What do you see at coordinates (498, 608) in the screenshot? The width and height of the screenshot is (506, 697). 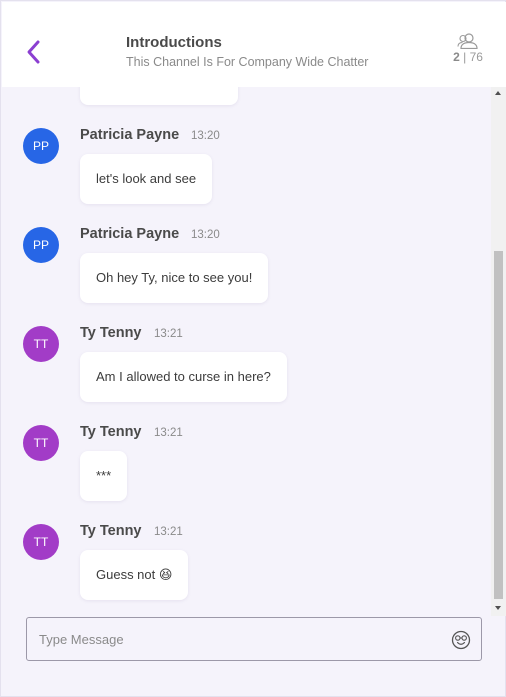 I see `scroll-down-arrow-icon` at bounding box center [498, 608].